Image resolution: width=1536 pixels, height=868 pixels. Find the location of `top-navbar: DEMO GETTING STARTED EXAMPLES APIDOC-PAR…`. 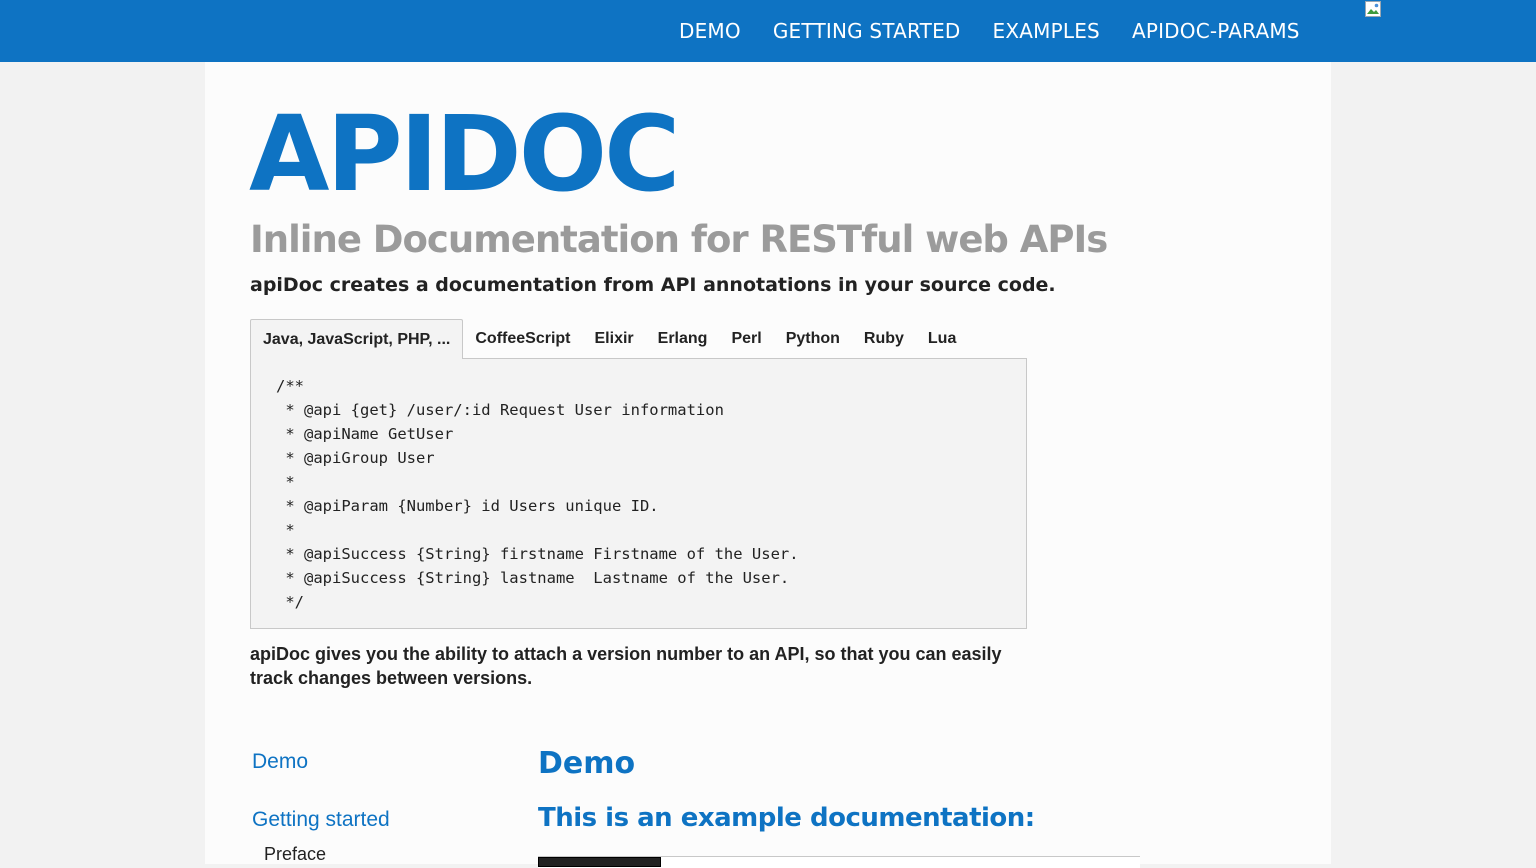

top-navbar: DEMO GETTING STARTED EXAMPLES APIDOC-PAR… is located at coordinates (768, 31).